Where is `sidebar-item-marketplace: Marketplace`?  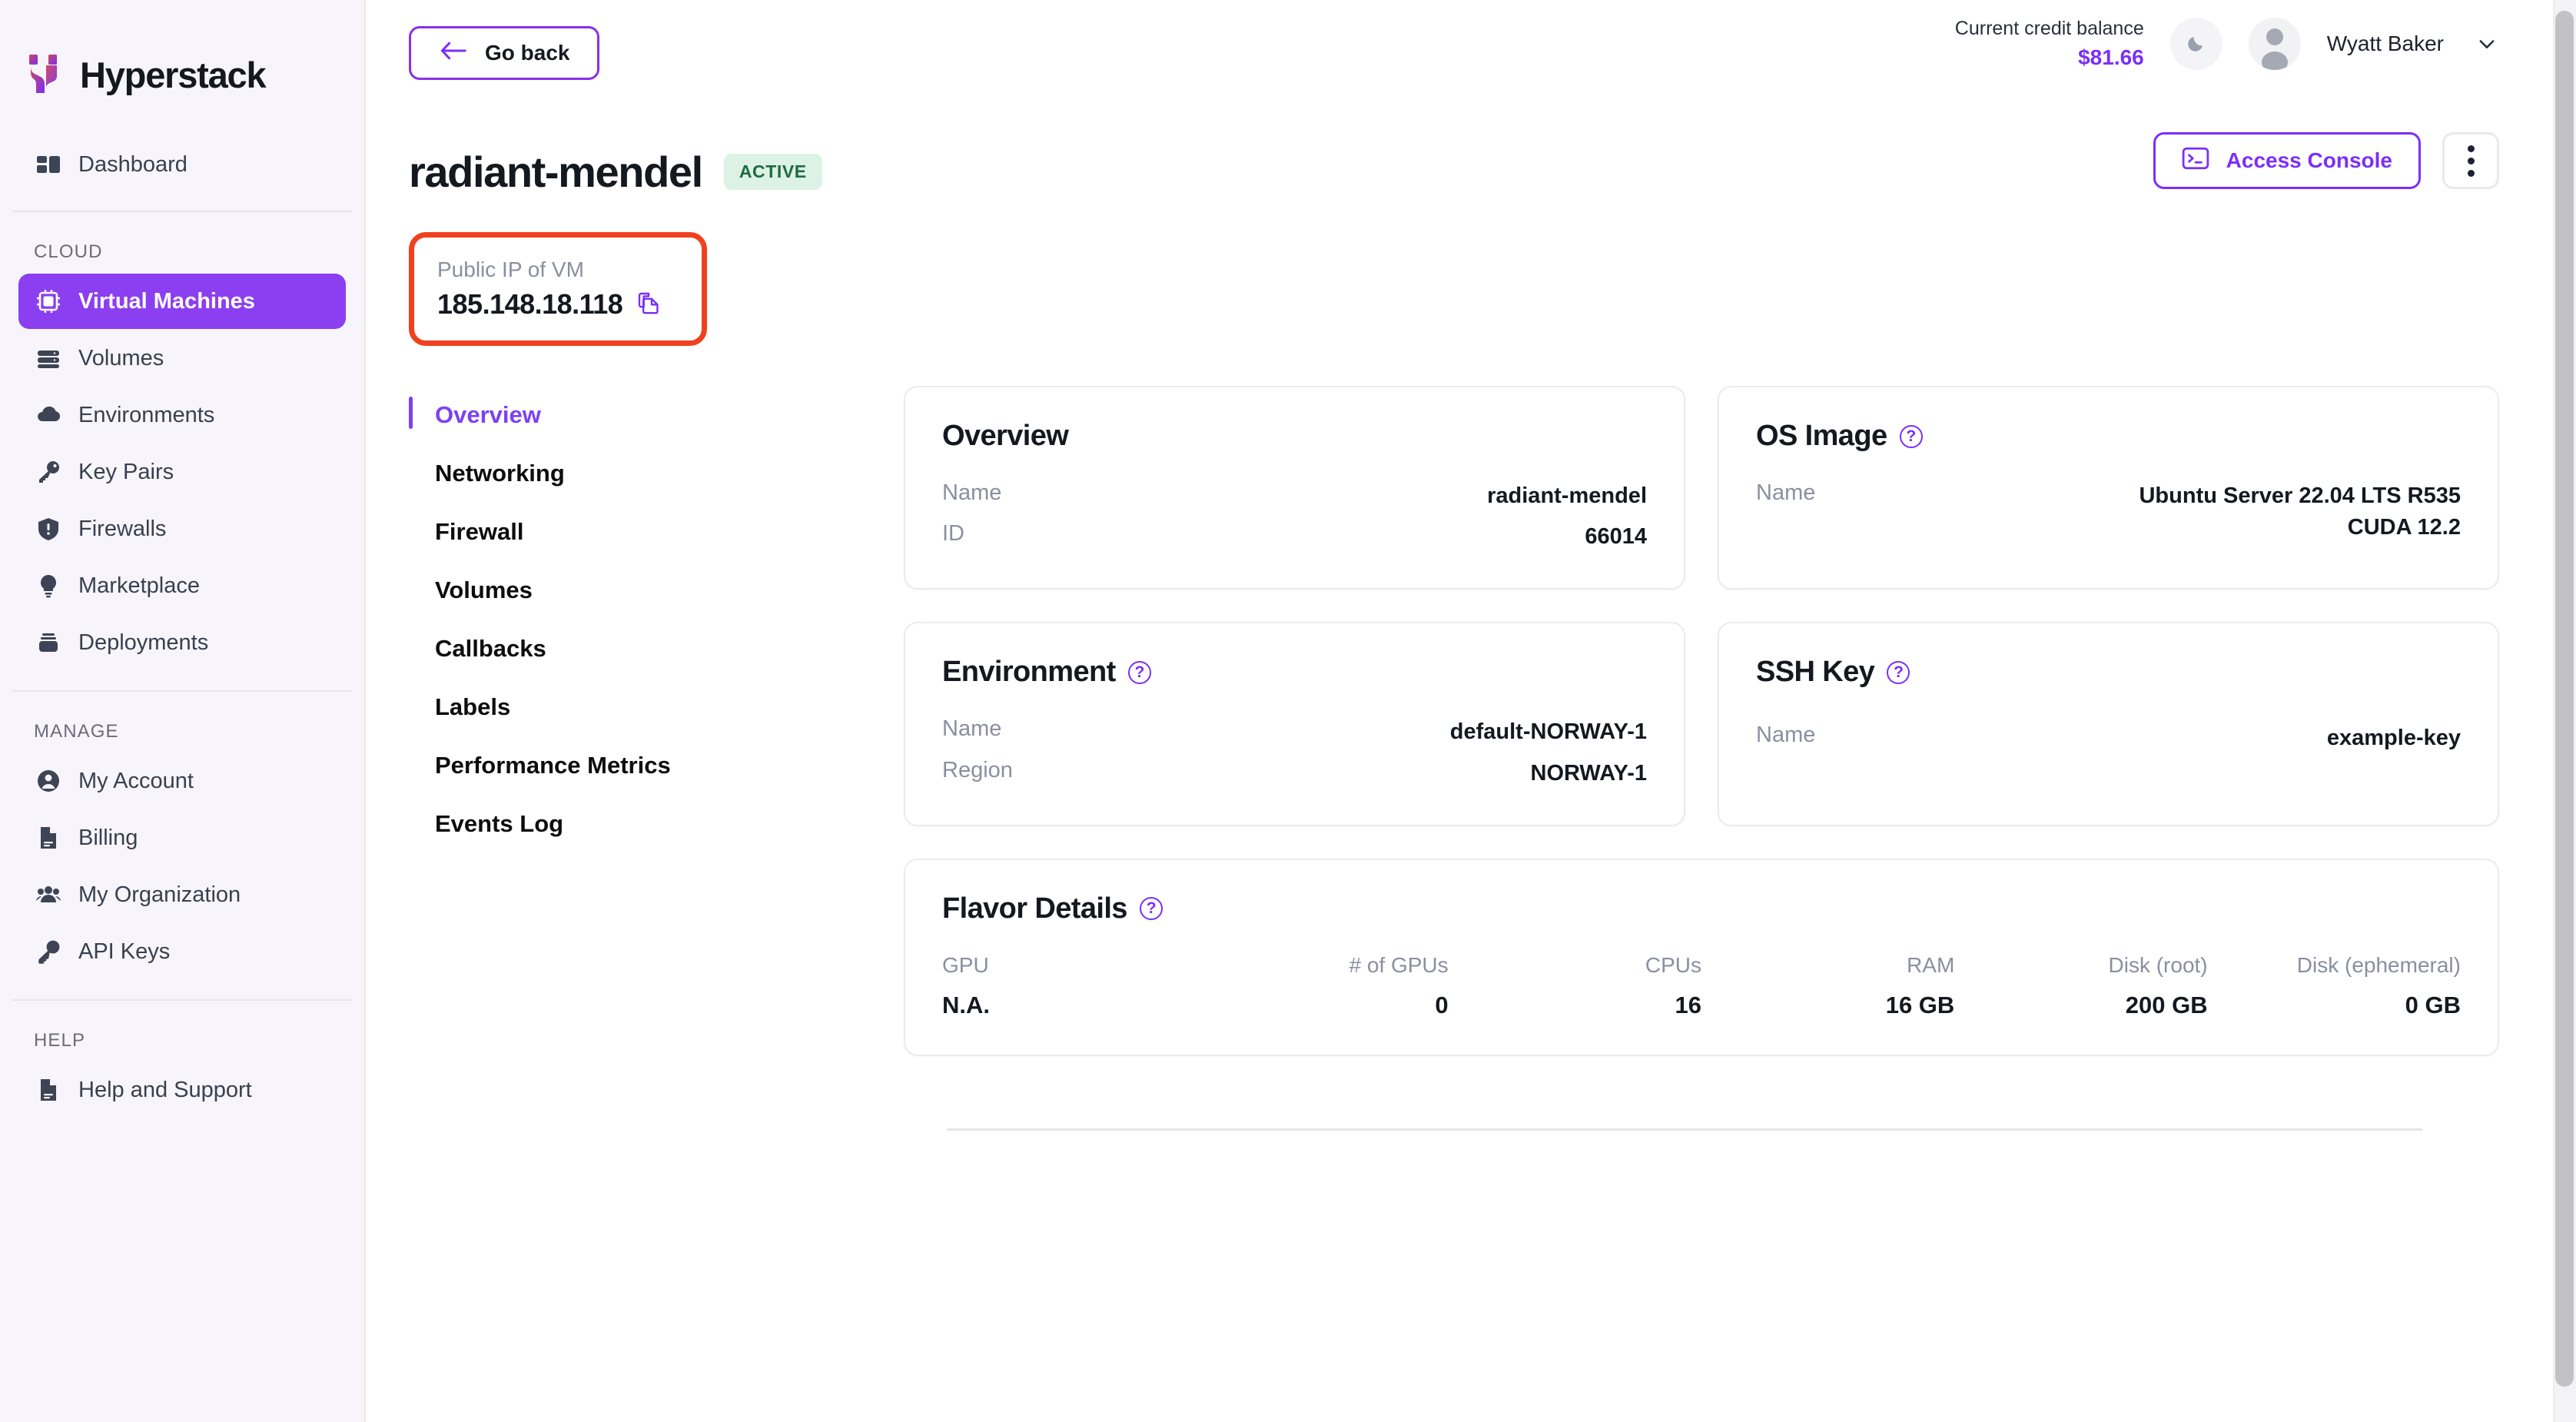 sidebar-item-marketplace: Marketplace is located at coordinates (182, 585).